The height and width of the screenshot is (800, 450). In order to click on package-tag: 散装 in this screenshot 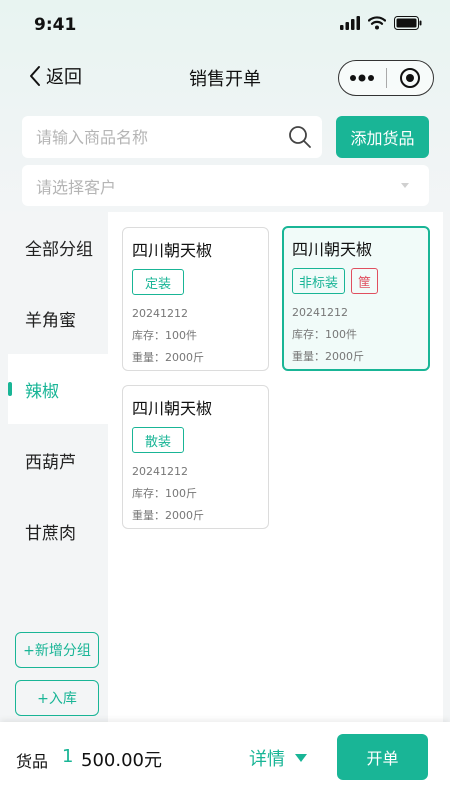, I will do `click(158, 440)`.